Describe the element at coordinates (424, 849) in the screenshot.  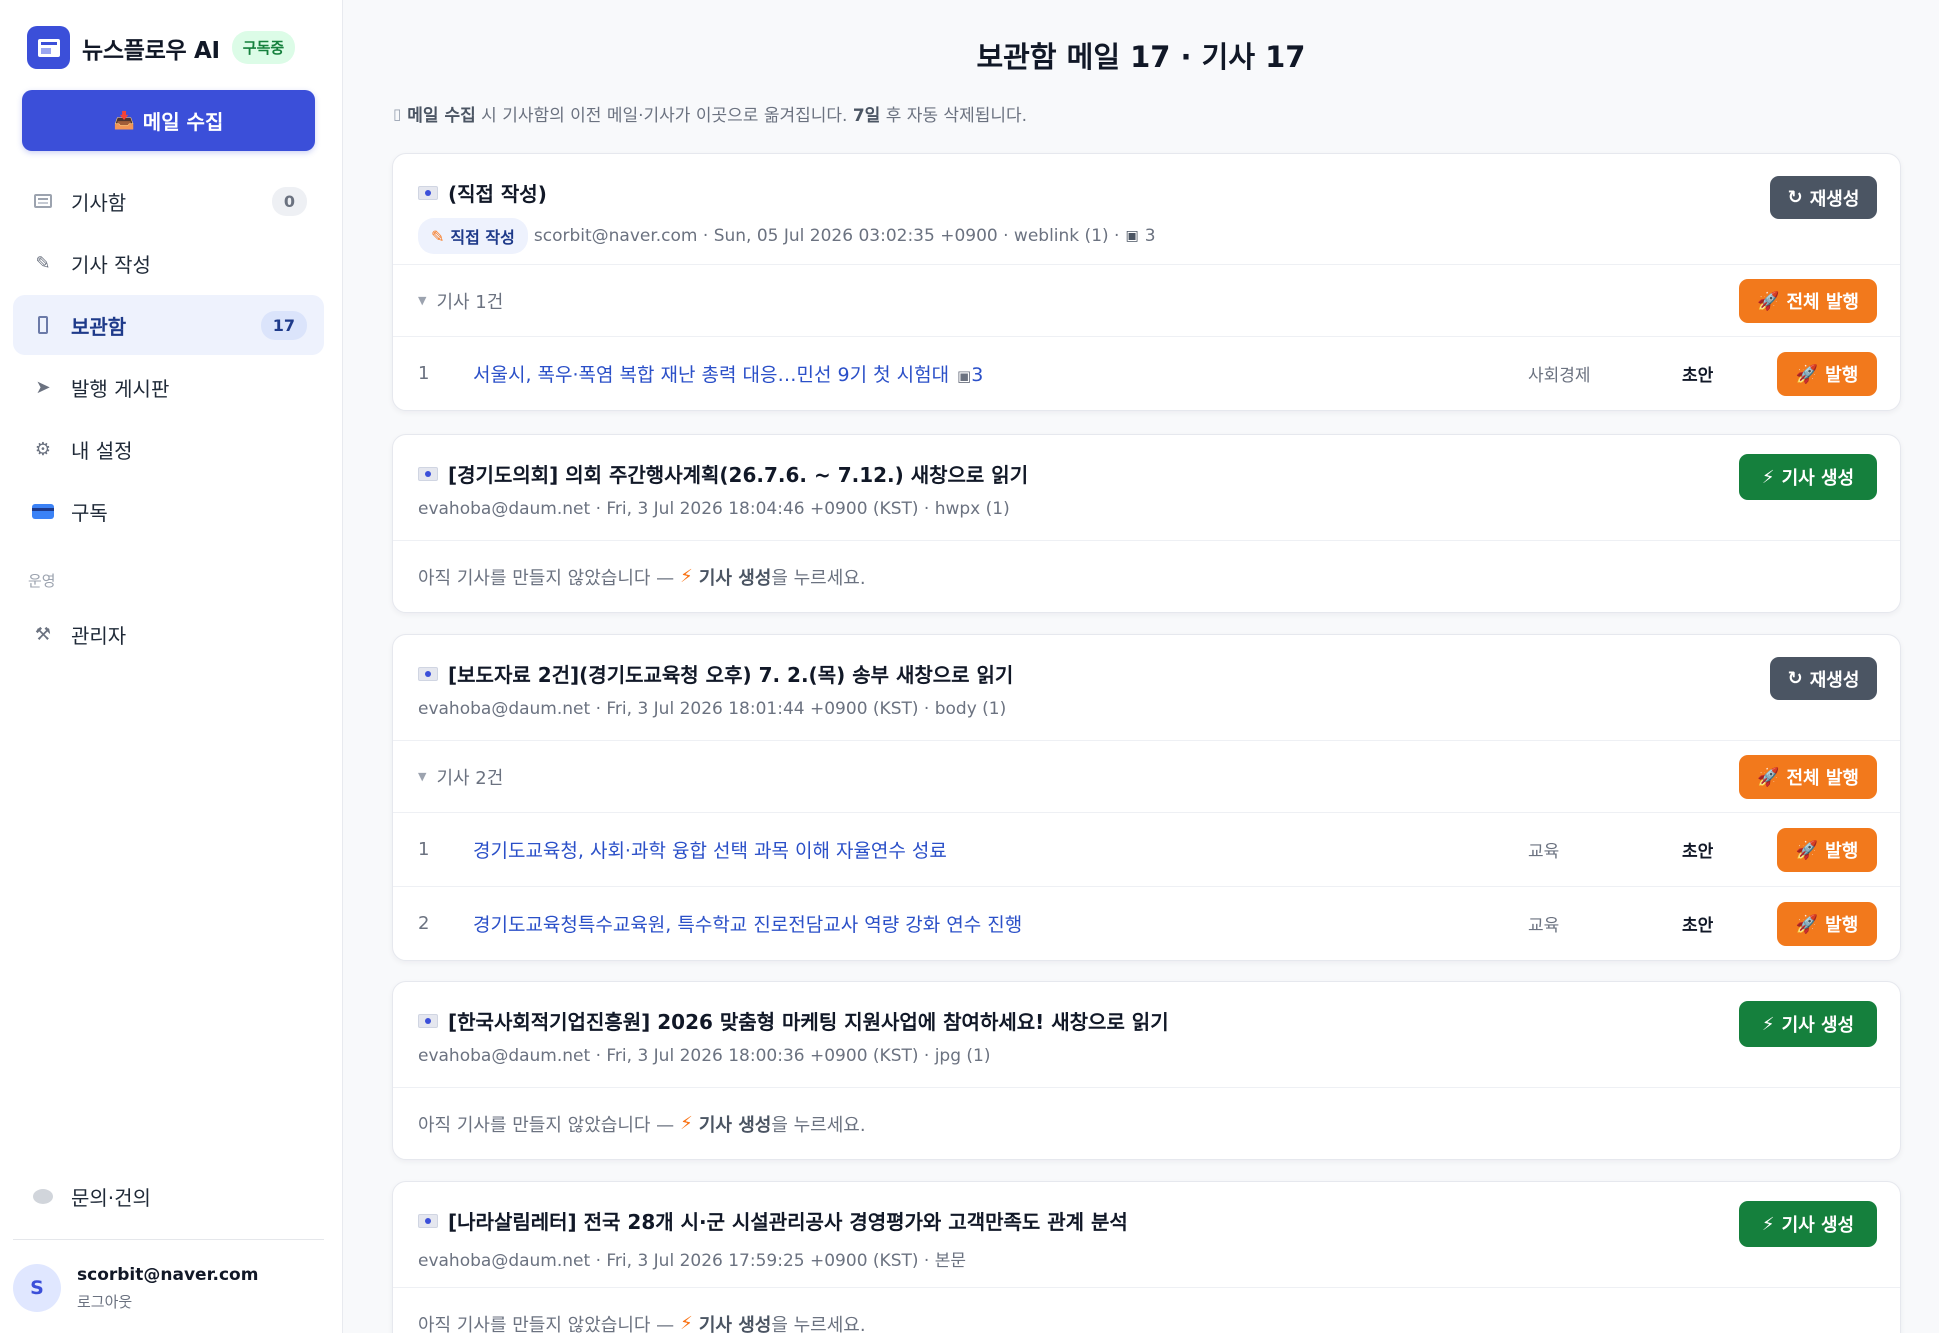
I see `article-number: 1` at that location.